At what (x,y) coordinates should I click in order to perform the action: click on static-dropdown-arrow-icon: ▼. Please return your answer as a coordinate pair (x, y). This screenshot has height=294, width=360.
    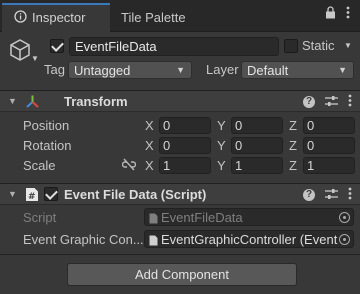
    Looking at the image, I should click on (348, 45).